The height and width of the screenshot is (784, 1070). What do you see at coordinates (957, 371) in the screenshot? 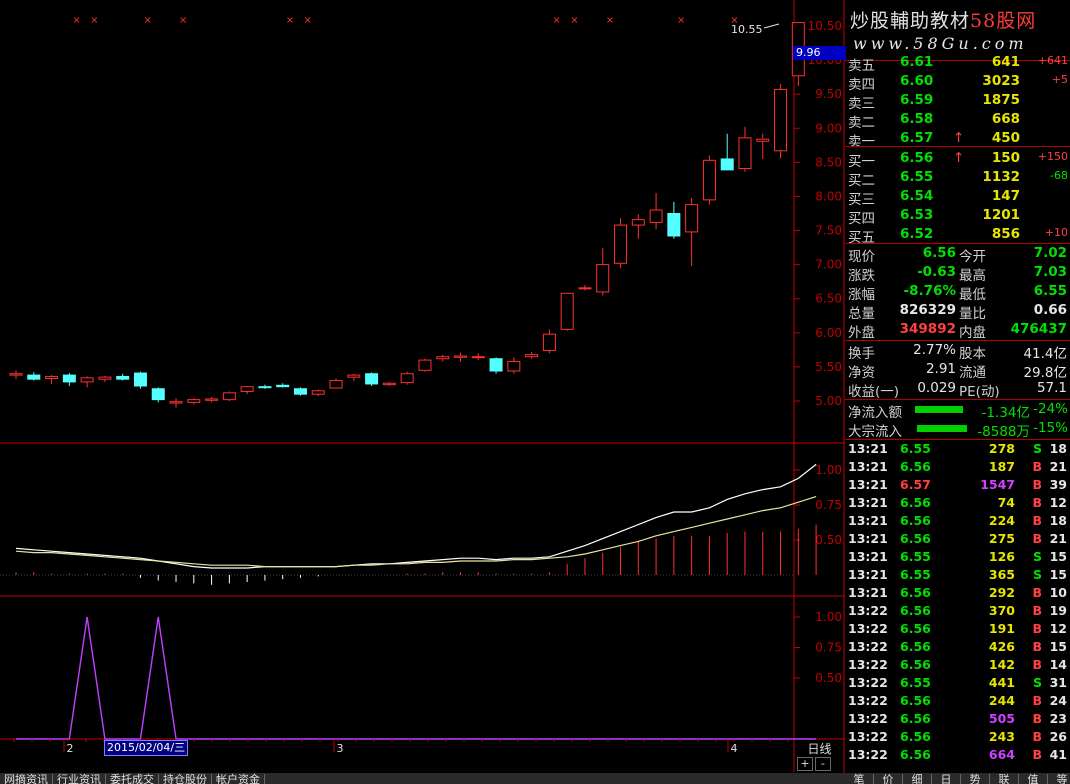
I see `stat-row: 净资 2.91 流通 29.8亿` at bounding box center [957, 371].